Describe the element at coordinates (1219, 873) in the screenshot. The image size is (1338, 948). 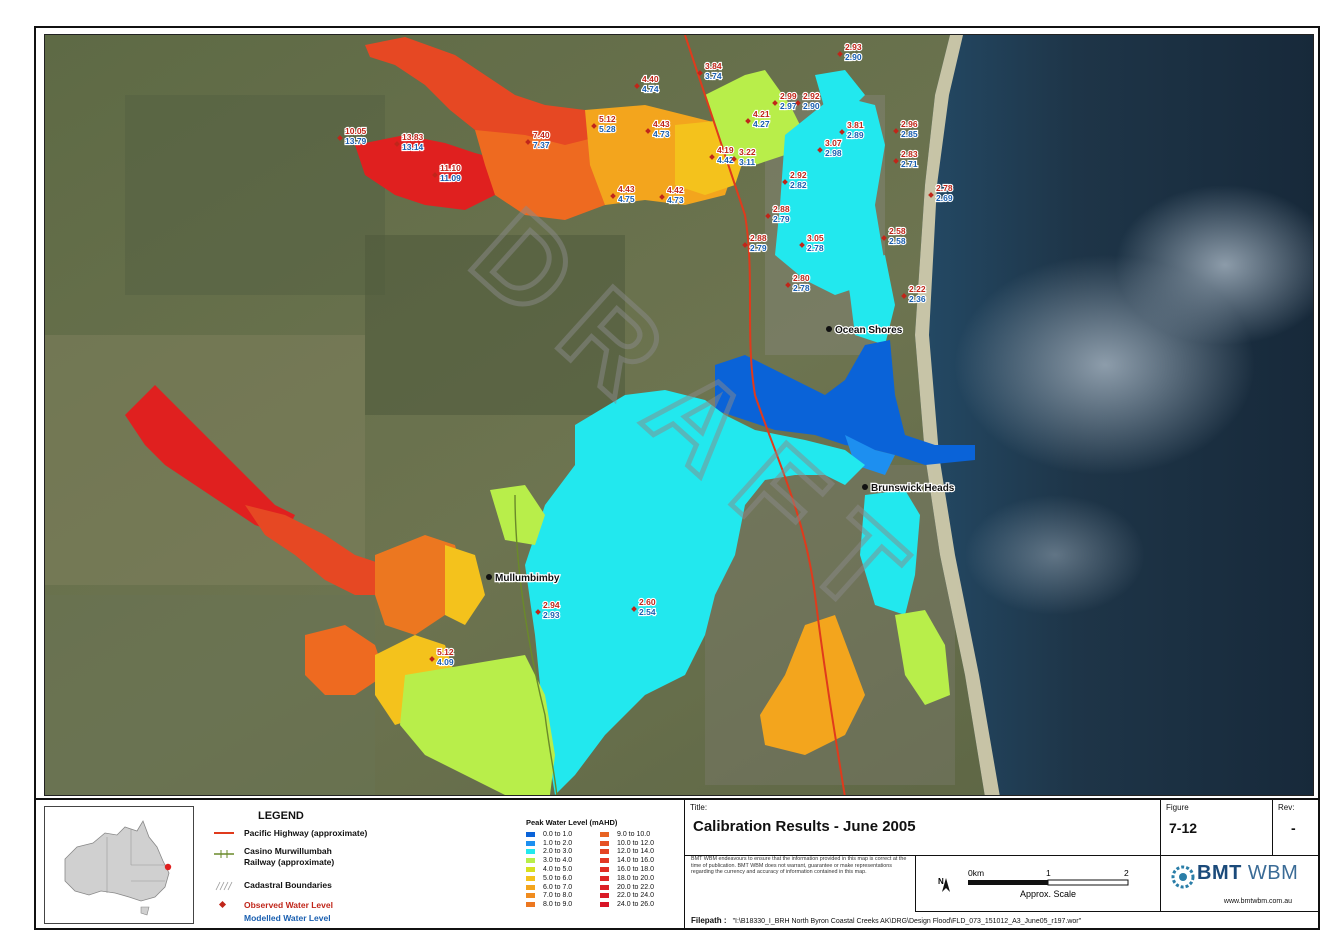
I see `brand-name: BMT` at that location.